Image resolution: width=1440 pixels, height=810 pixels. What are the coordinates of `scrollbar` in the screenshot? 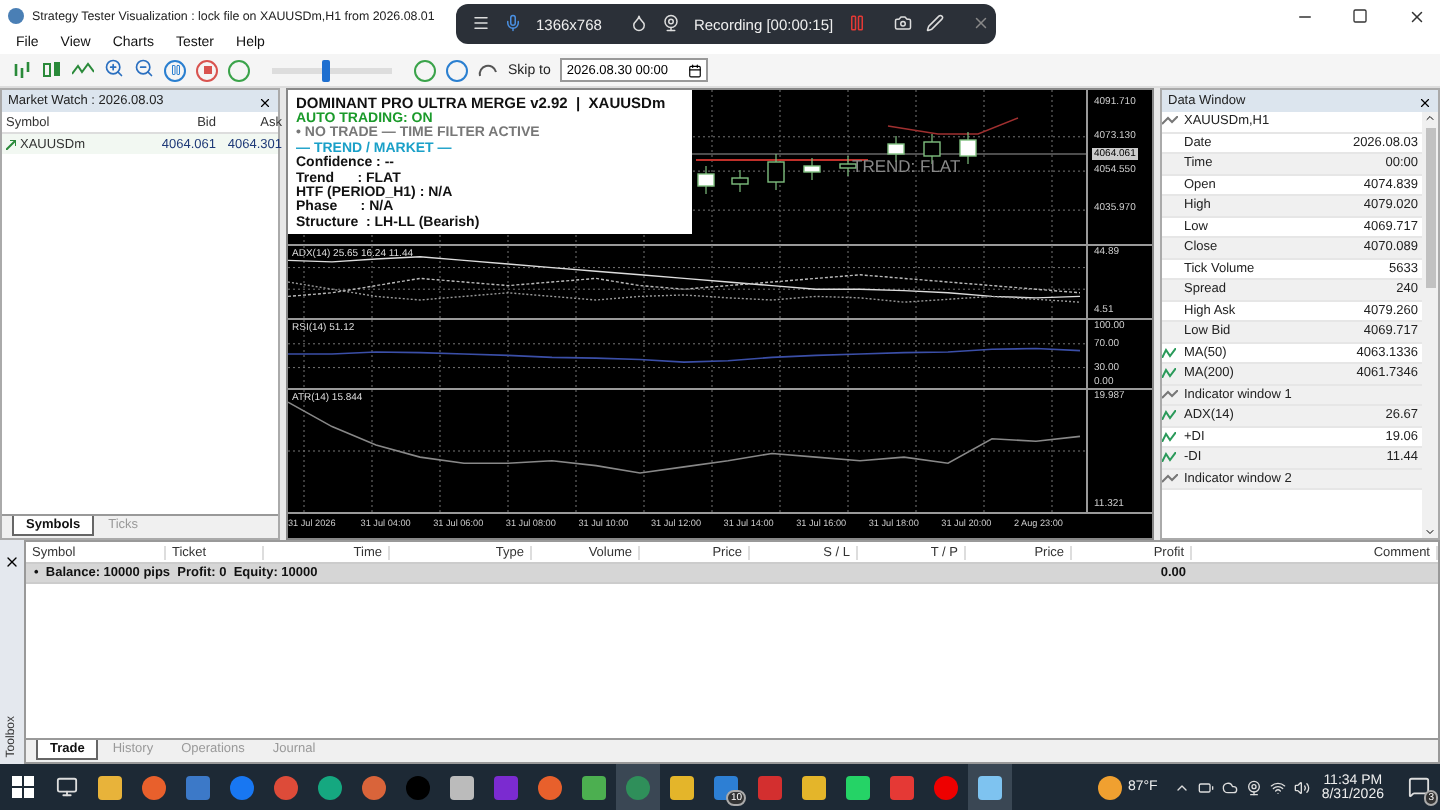 It's located at (1430, 325).